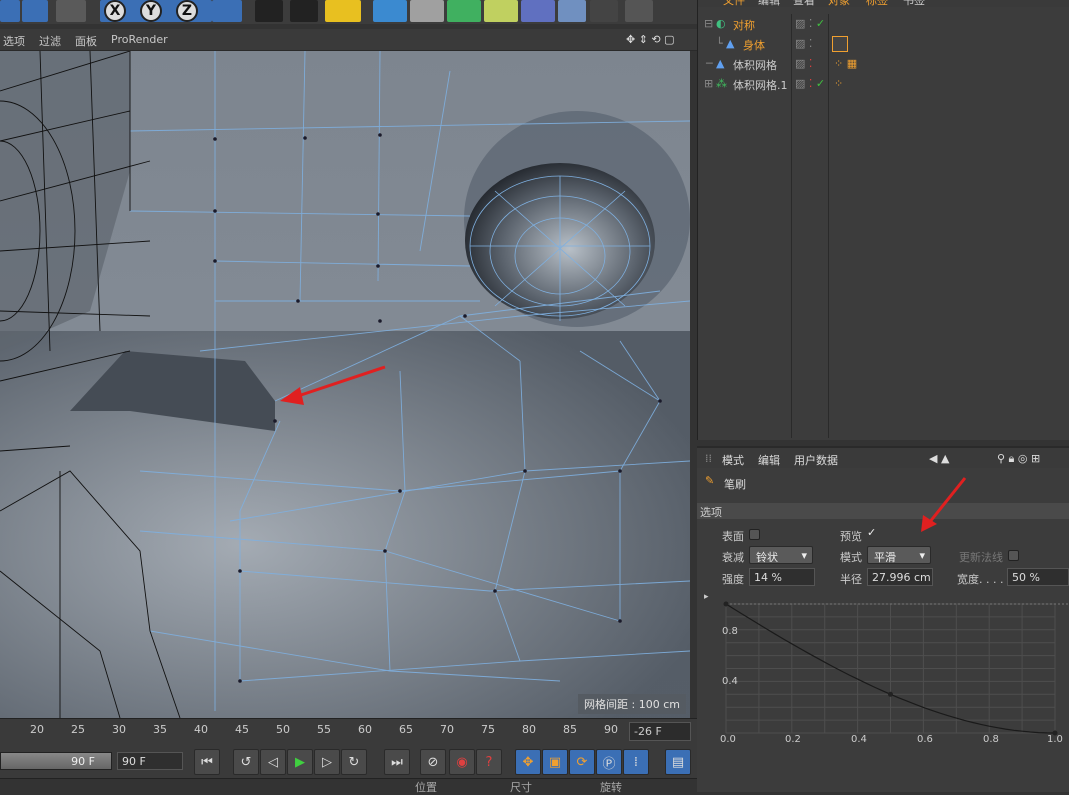  What do you see at coordinates (859, 739) in the screenshot?
I see `x-tick-label: 0.4` at bounding box center [859, 739].